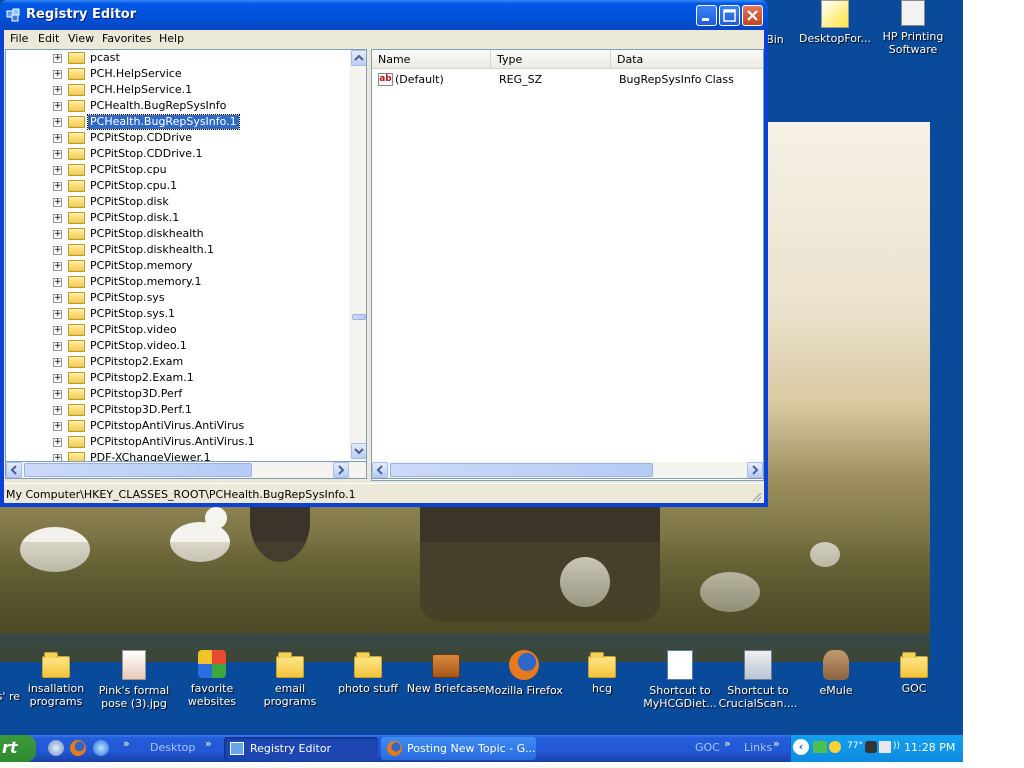  What do you see at coordinates (19, 38) in the screenshot?
I see `menu-file: File` at bounding box center [19, 38].